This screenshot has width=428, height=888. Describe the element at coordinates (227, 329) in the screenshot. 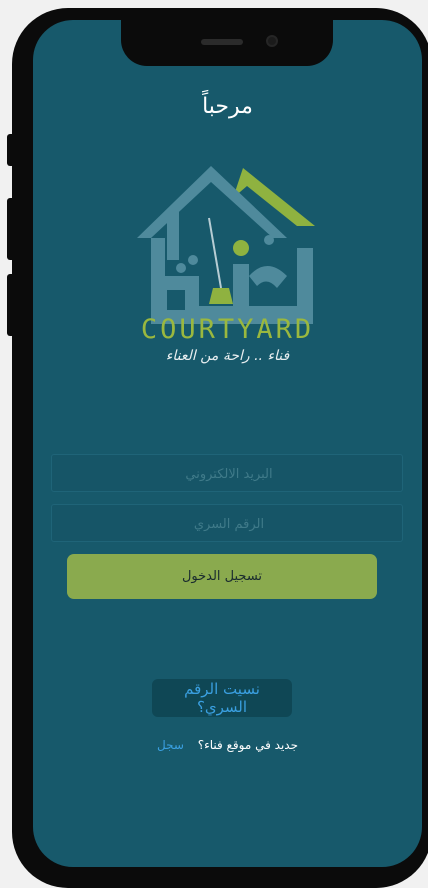

I see `brand-name: COURTYARD` at that location.